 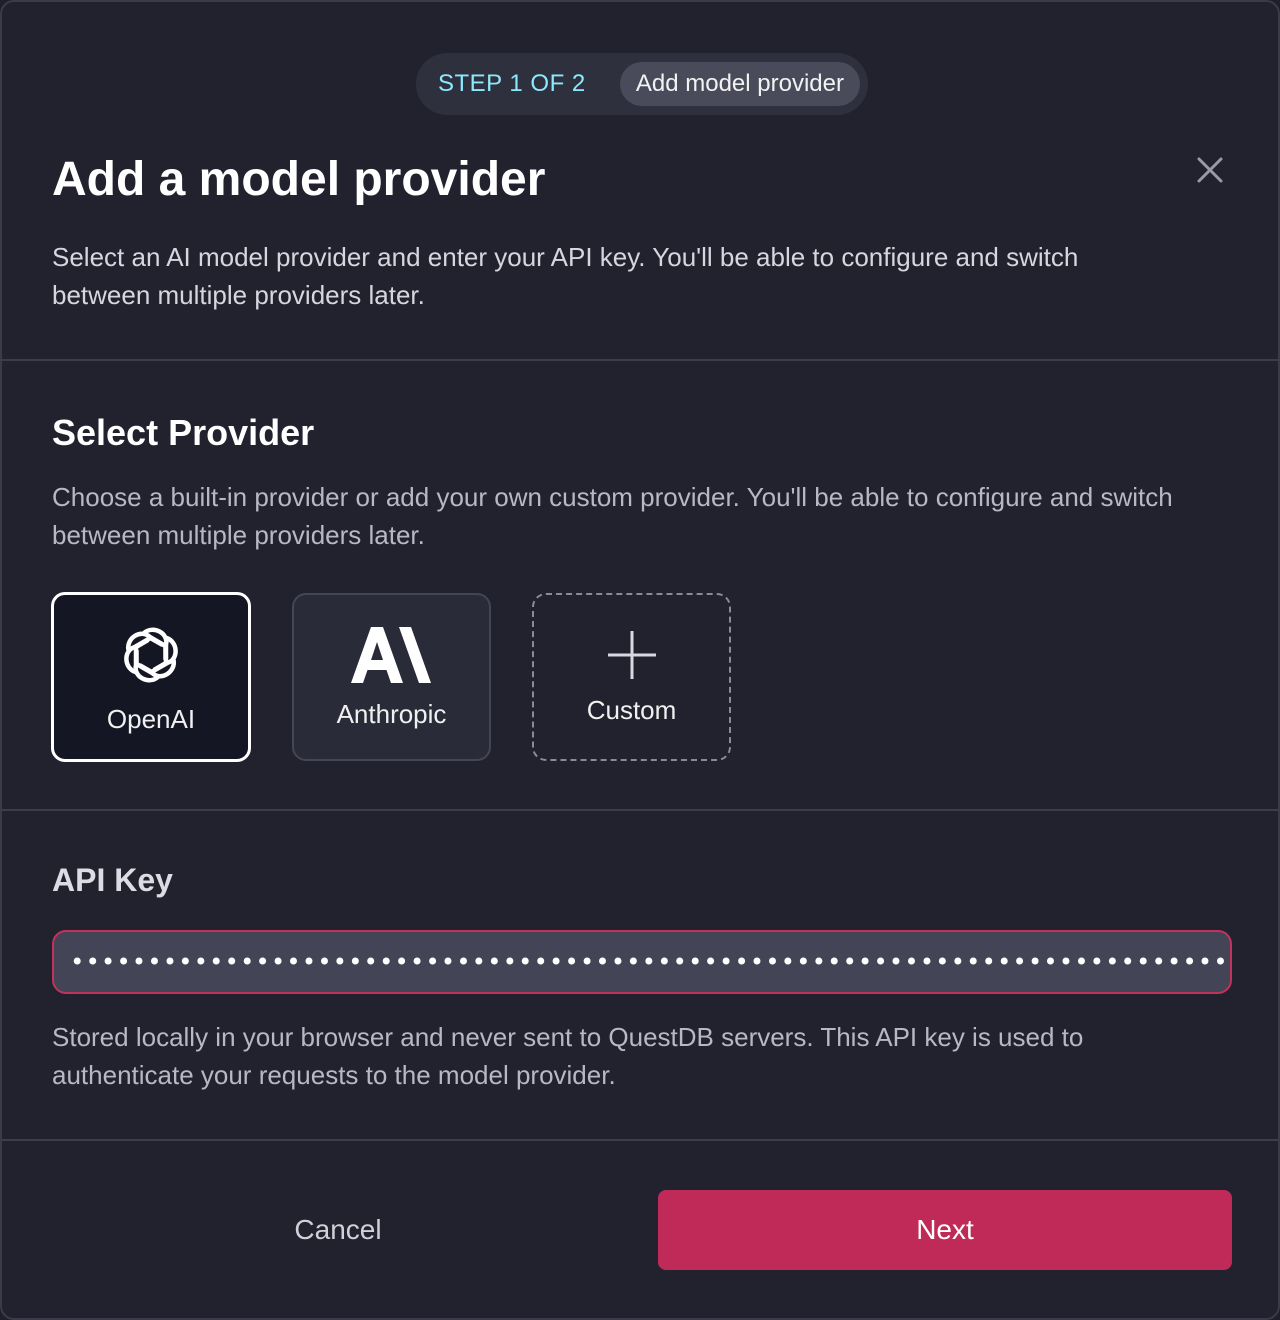 I want to click on provider-option-anthropic: Anthropic, so click(x=391, y=677).